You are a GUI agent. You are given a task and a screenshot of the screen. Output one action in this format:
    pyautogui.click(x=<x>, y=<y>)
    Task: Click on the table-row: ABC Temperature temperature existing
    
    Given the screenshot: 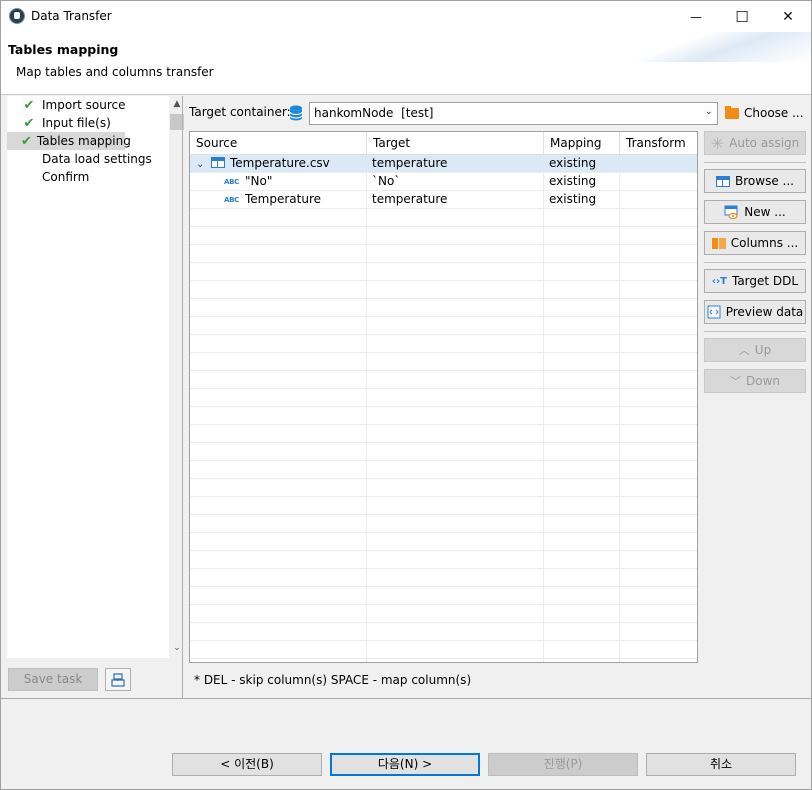 What is the action you would take?
    pyautogui.click(x=443, y=200)
    